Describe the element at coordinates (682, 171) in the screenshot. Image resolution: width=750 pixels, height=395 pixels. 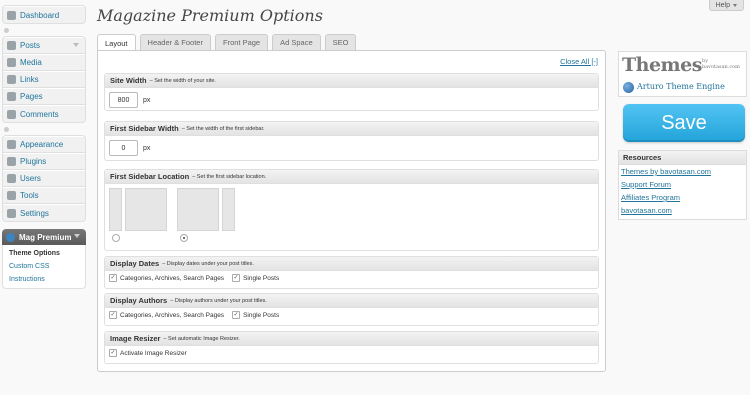
I see `resource-link-themes: Themes by bavotasan.com` at that location.